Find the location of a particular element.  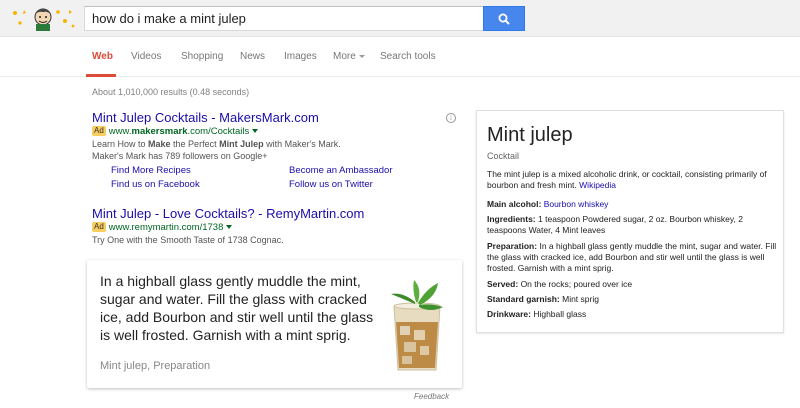

magnifier-icon is located at coordinates (504, 19).